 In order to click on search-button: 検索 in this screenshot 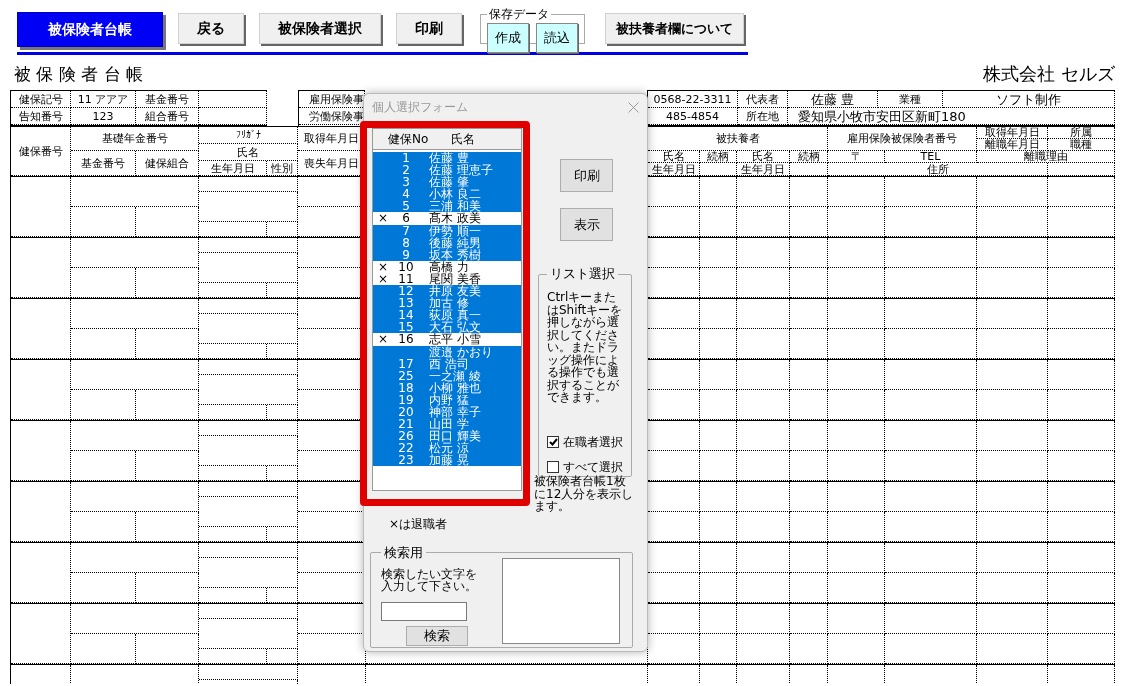, I will do `click(437, 635)`.